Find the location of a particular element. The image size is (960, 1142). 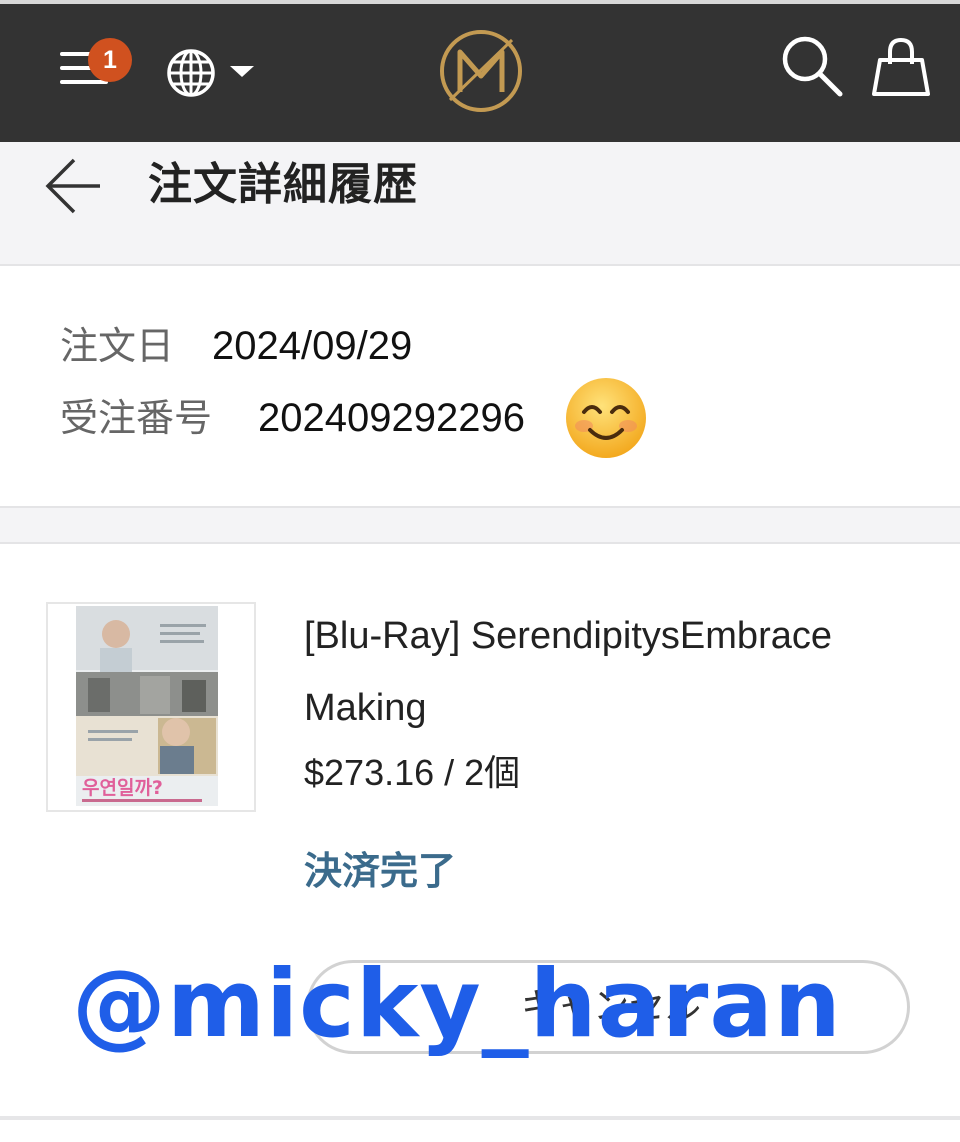

search-icon is located at coordinates (812, 66).